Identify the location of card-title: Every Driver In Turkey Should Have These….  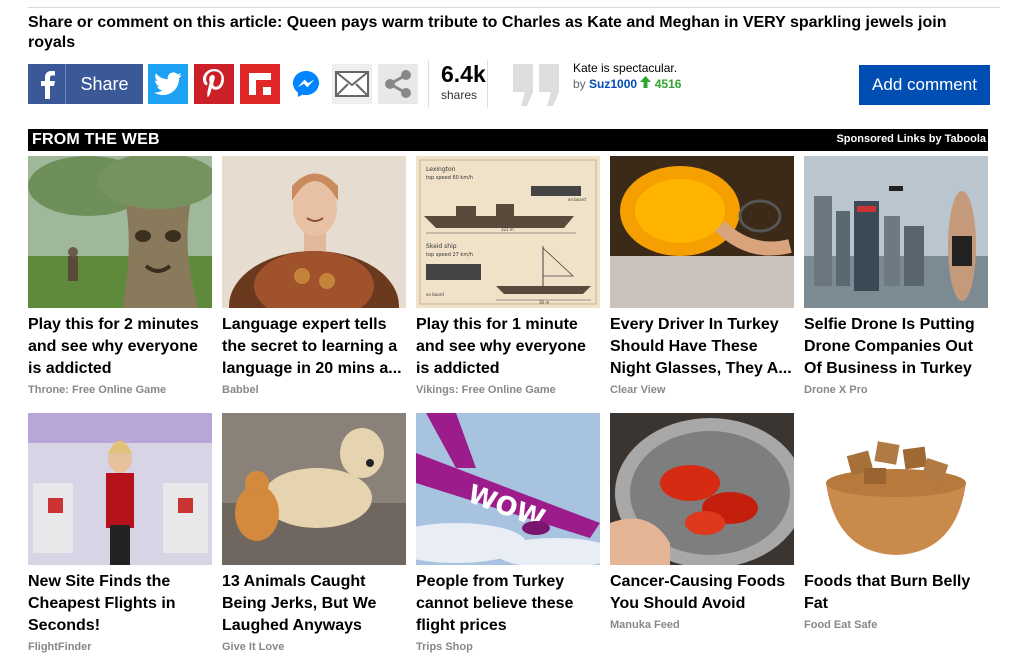
(702, 347).